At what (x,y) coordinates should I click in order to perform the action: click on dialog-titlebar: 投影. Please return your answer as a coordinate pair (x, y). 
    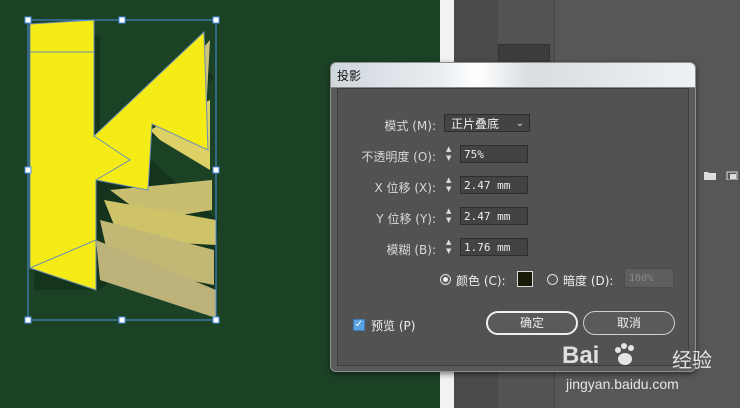
    Looking at the image, I should click on (513, 75).